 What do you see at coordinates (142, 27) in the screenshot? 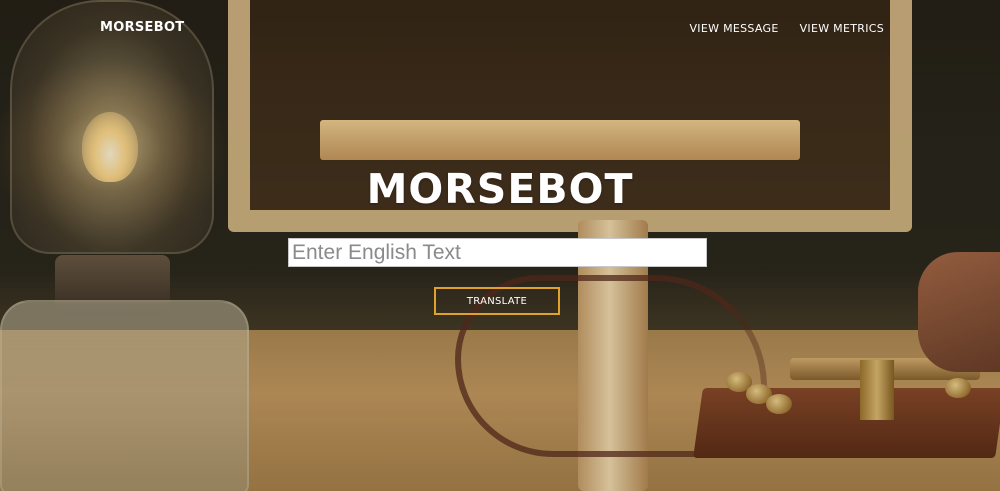
I see `brand-logo: MORSEBOT` at bounding box center [142, 27].